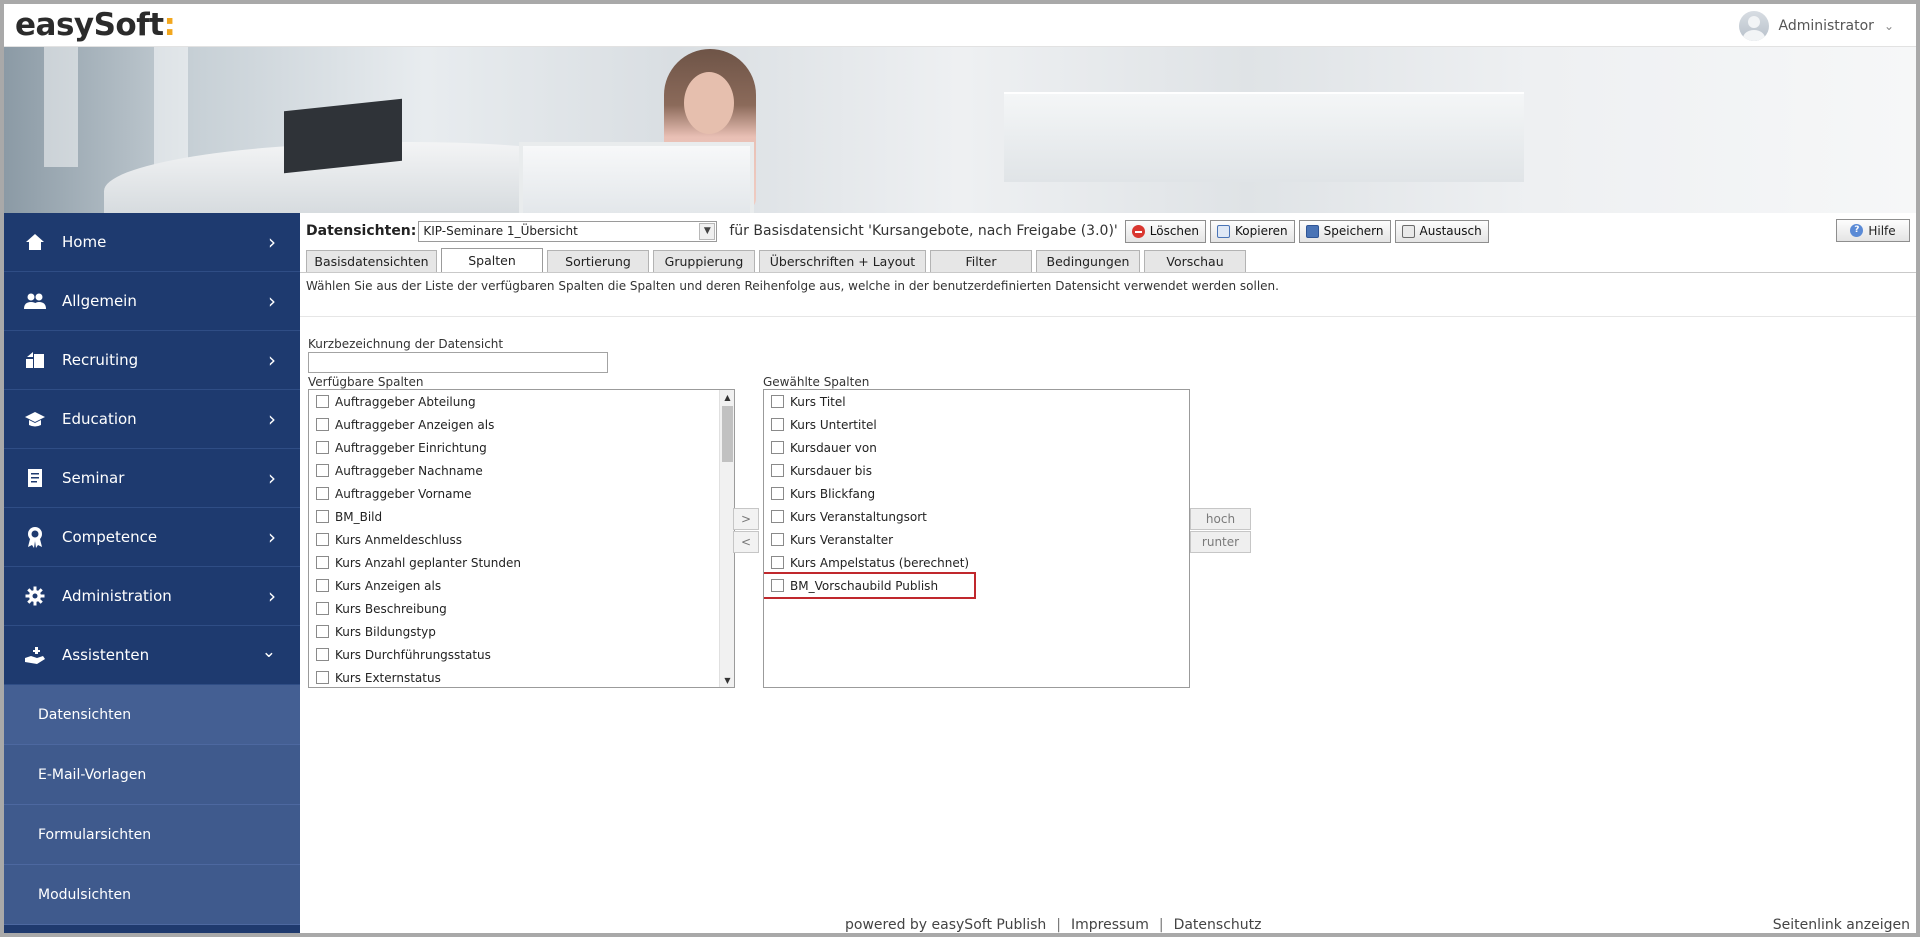 Image resolution: width=1920 pixels, height=937 pixels. What do you see at coordinates (1816, 26) in the screenshot?
I see `user-menu: Administrator ⌄` at bounding box center [1816, 26].